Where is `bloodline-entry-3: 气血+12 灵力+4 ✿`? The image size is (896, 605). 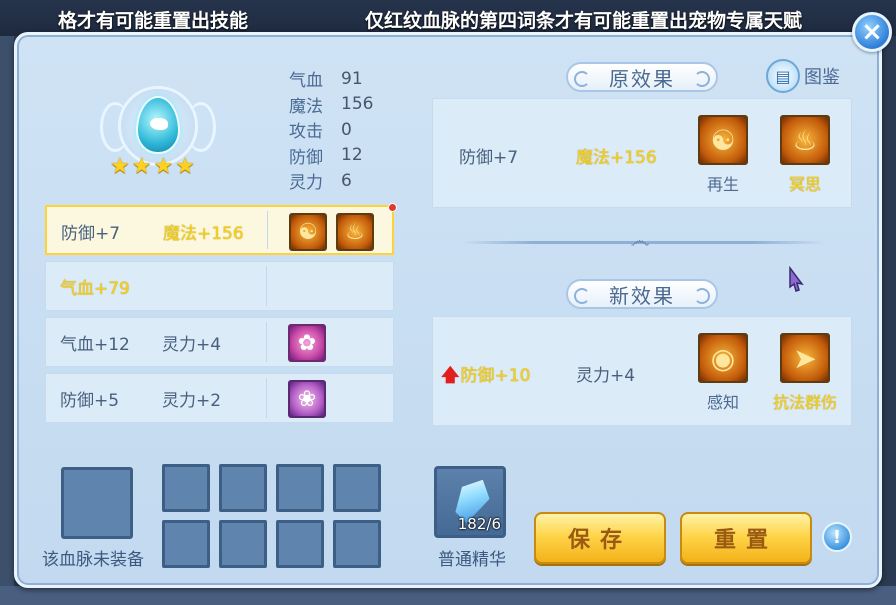
bloodline-entry-3: 气血+12 灵力+4 ✿ is located at coordinates (219, 342).